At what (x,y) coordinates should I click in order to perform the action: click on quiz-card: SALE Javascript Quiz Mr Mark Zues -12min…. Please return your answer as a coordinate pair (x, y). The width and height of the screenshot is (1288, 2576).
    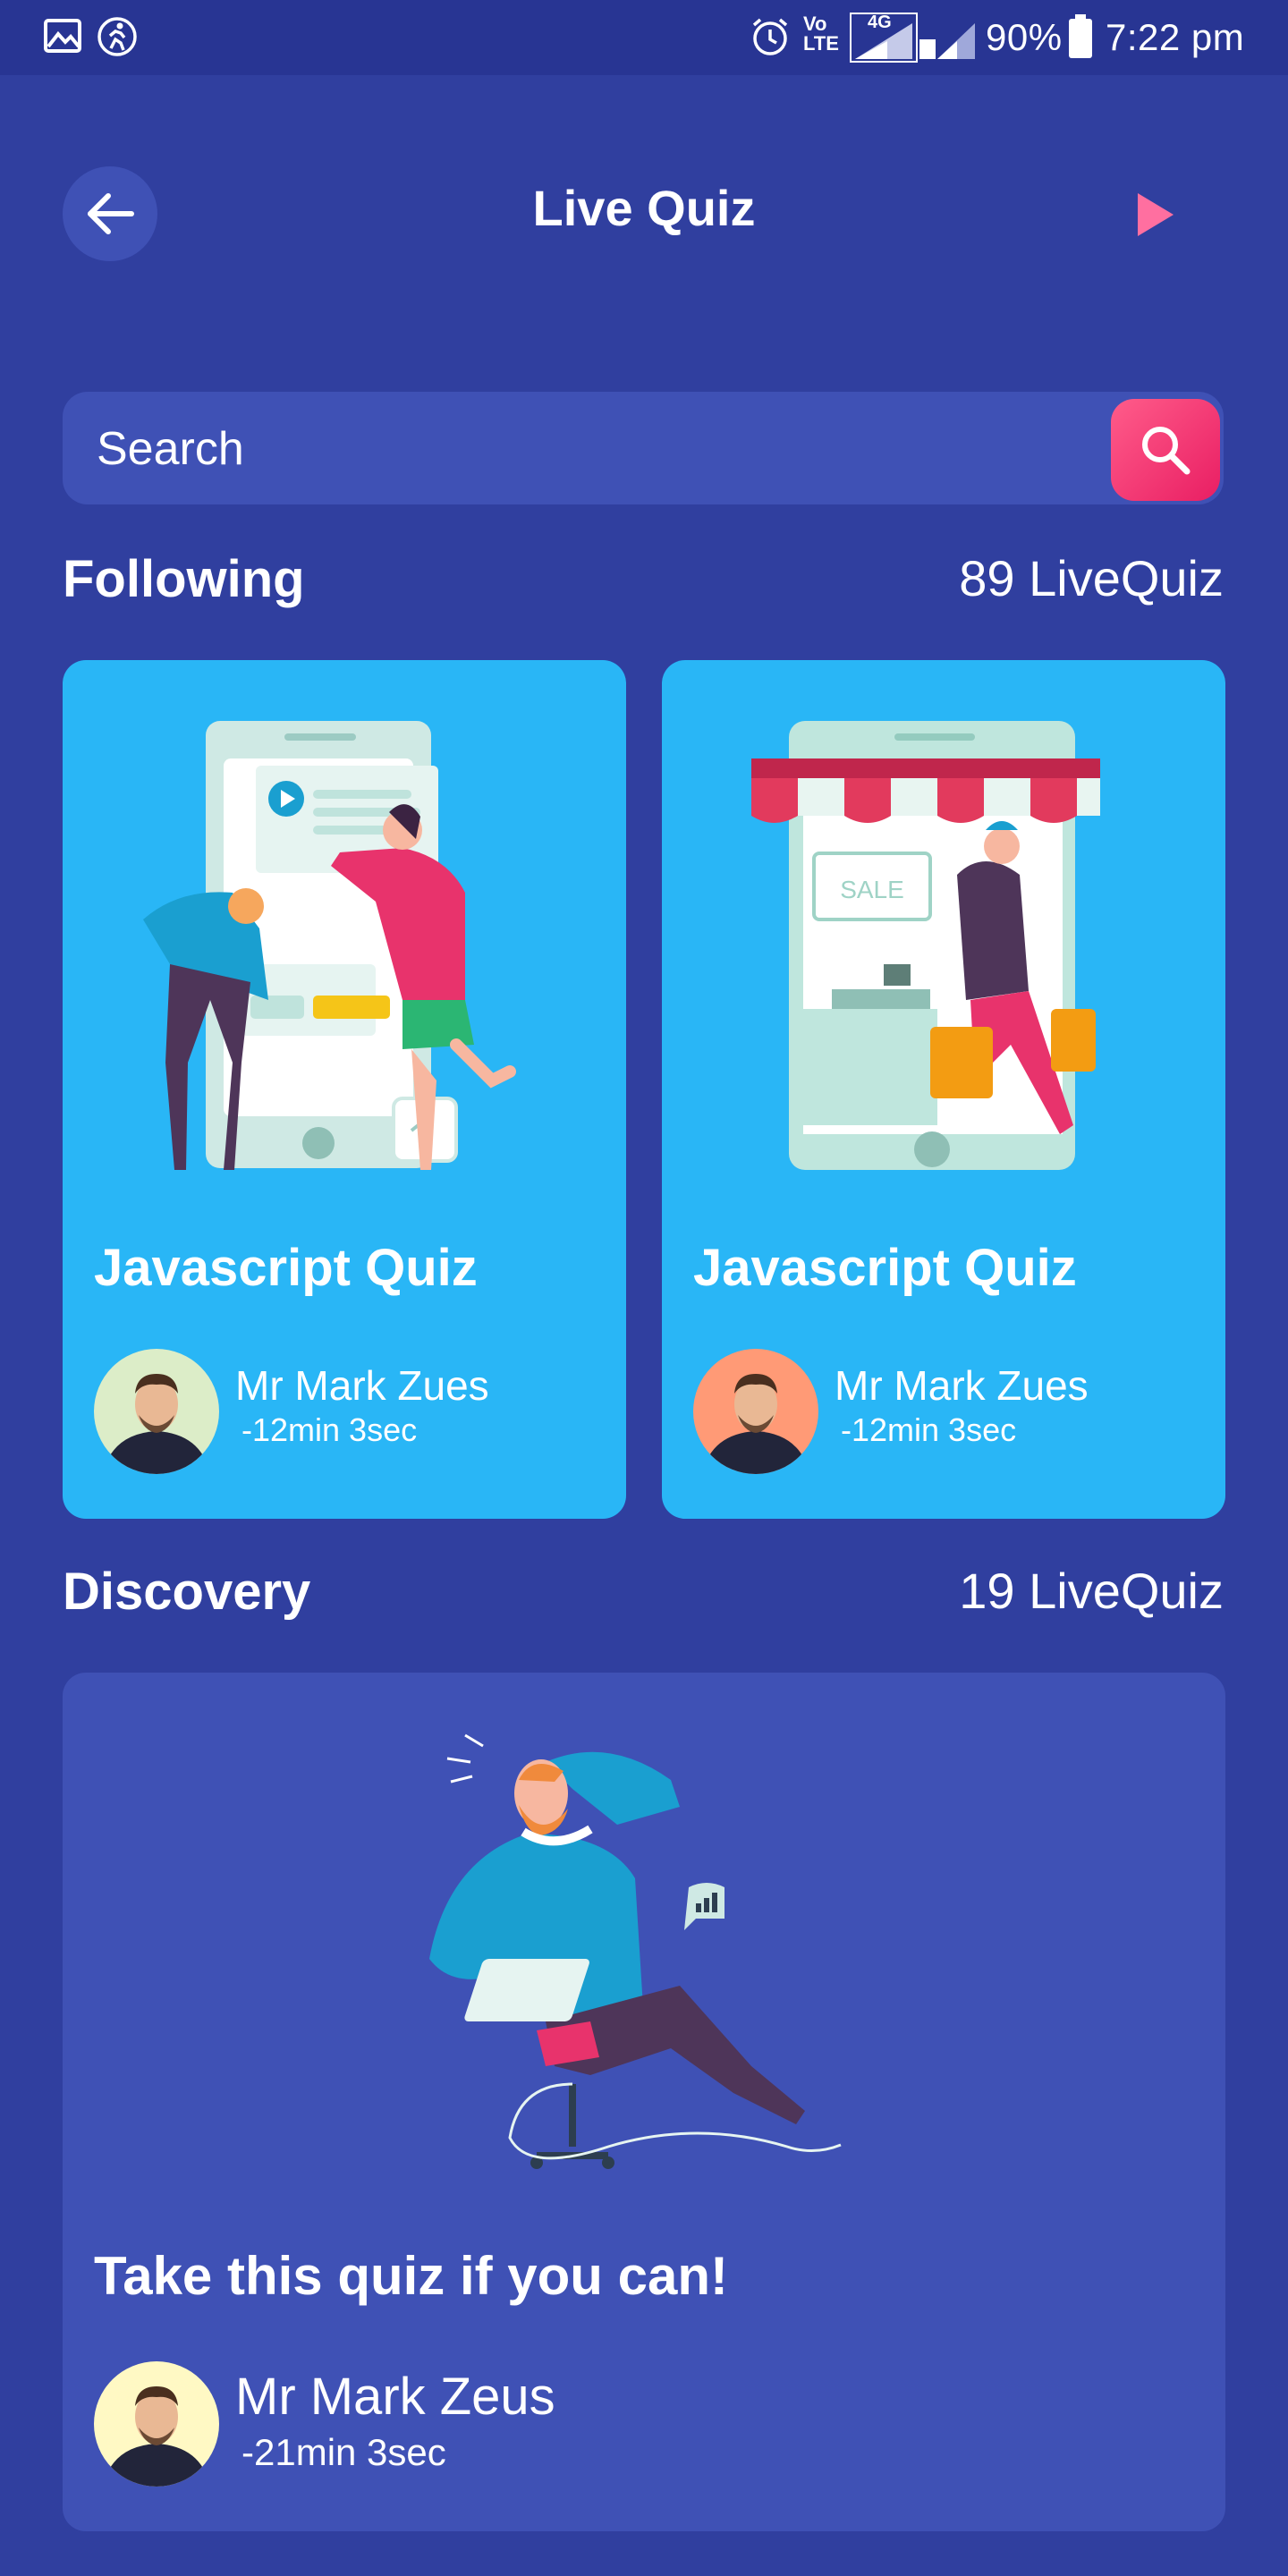
    Looking at the image, I should click on (943, 1089).